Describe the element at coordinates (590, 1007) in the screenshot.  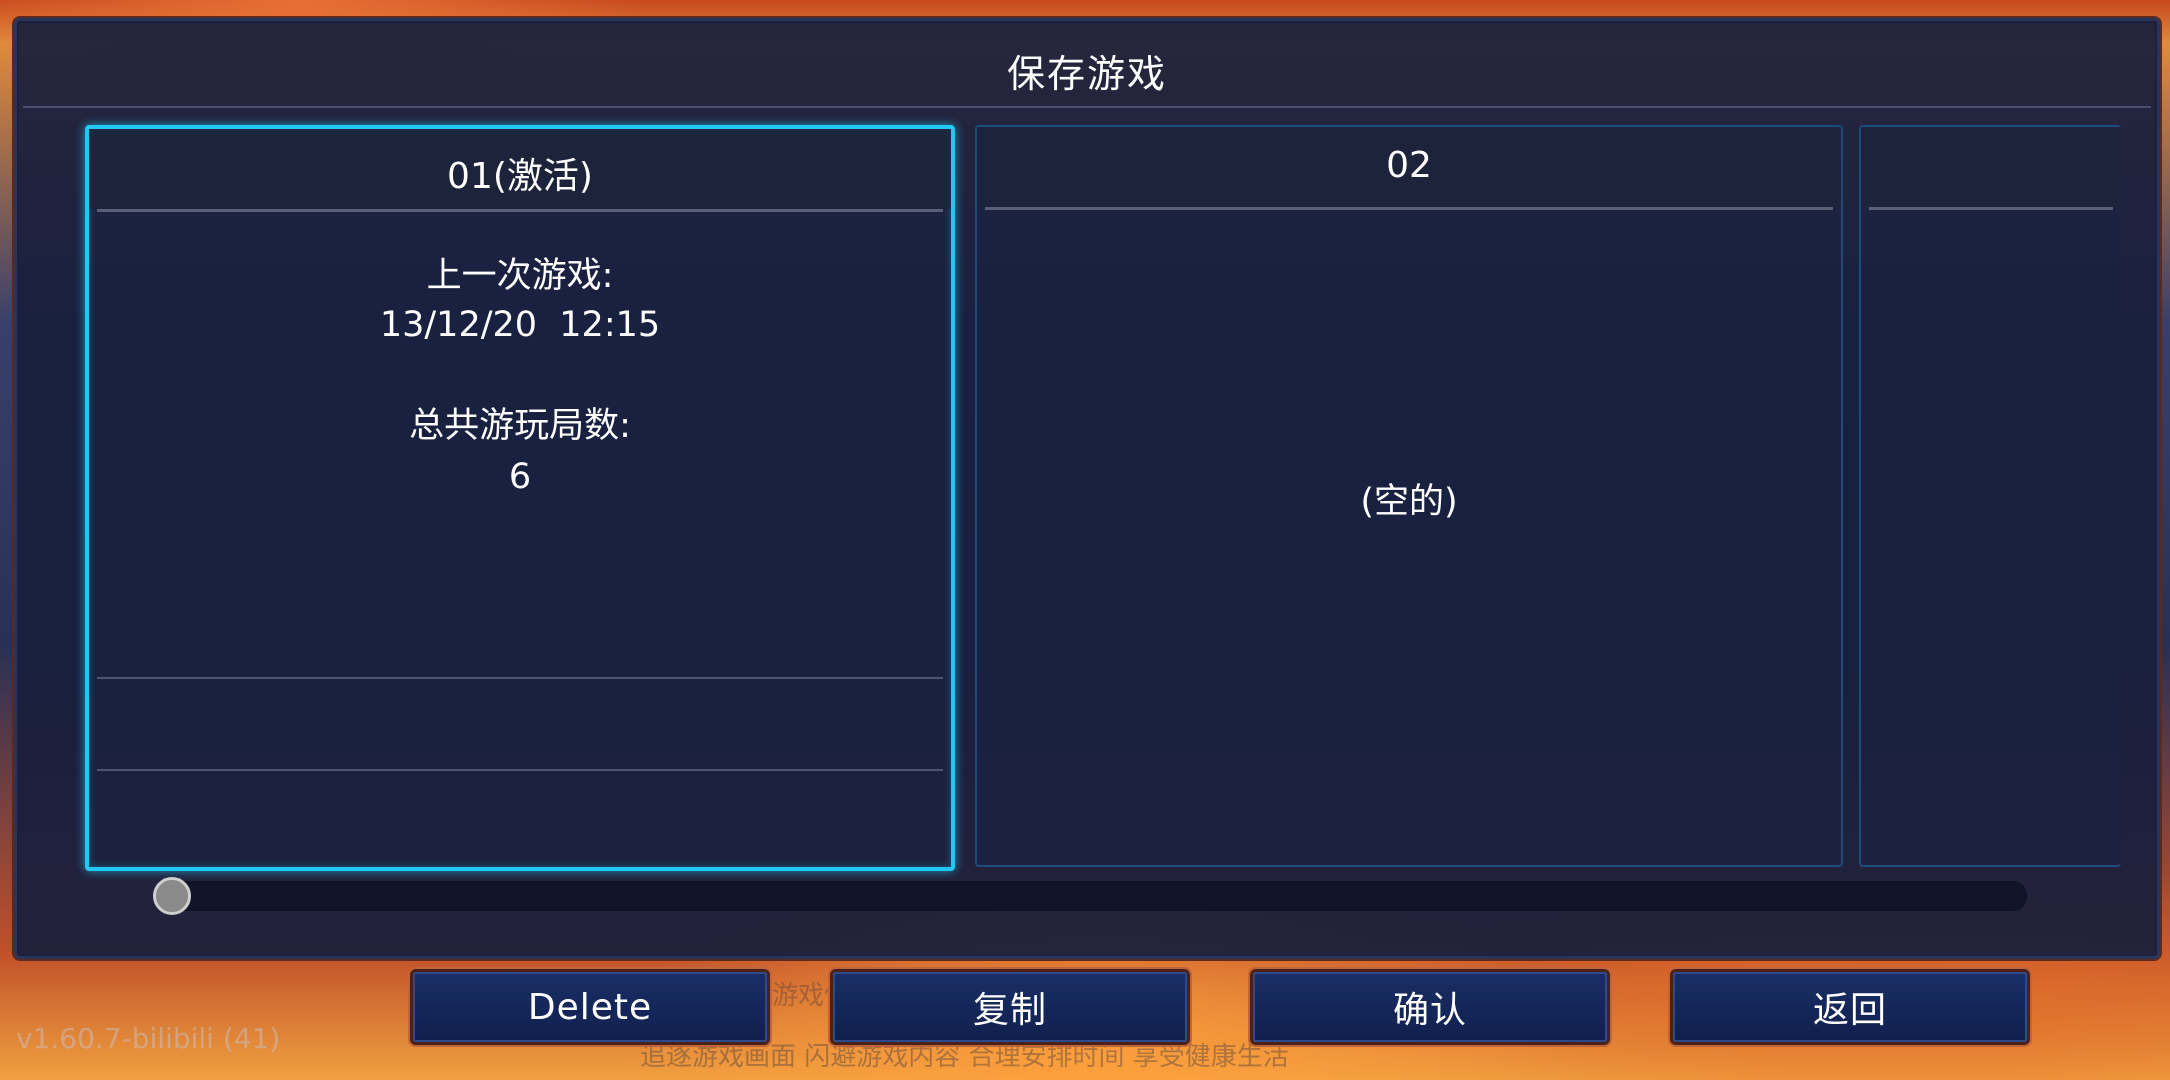
I see `delete-button: Delete` at that location.